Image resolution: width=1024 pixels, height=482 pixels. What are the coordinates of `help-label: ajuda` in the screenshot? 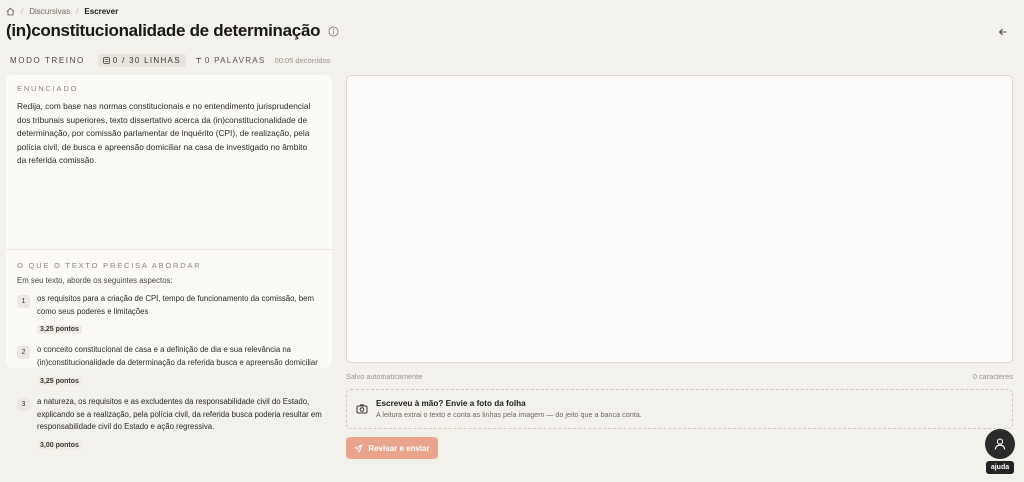 It's located at (1000, 467).